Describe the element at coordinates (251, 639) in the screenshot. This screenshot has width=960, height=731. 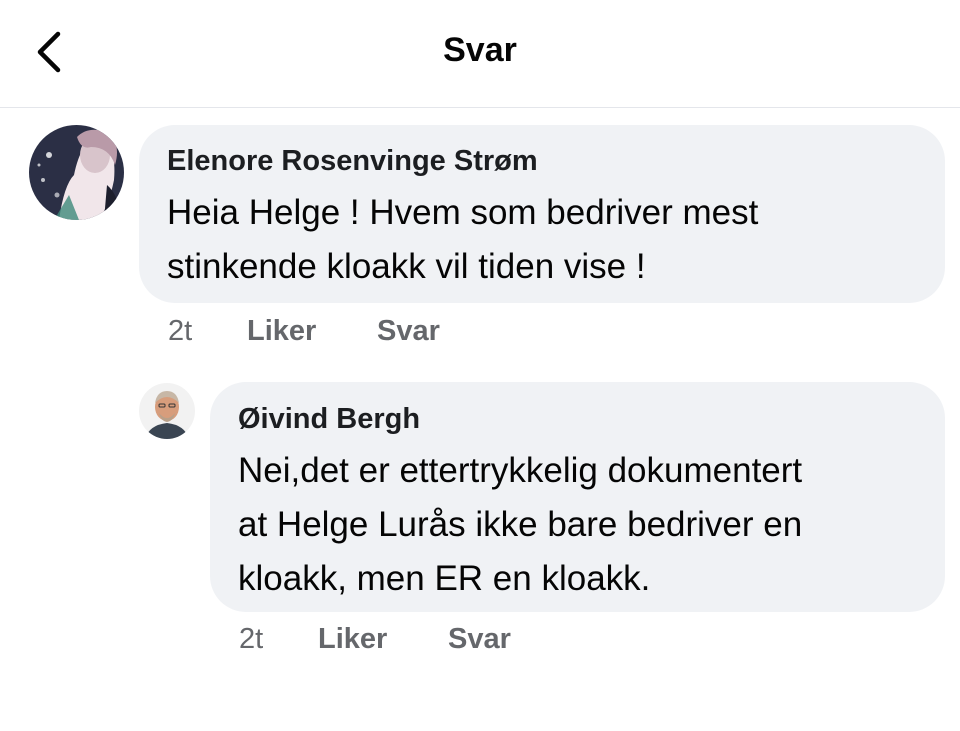
I see `reply-timestamp: 2t` at that location.